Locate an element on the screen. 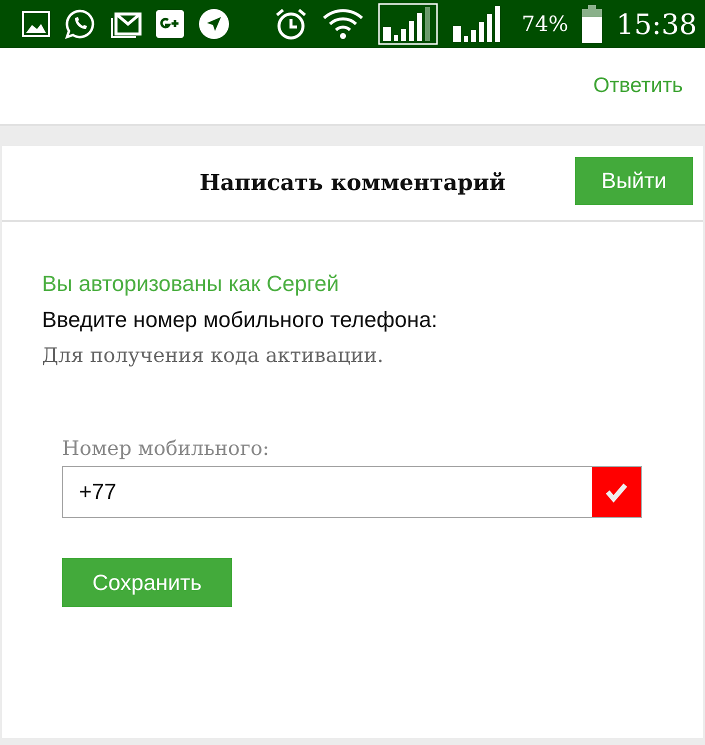  alarm-clock-icon is located at coordinates (291, 24).